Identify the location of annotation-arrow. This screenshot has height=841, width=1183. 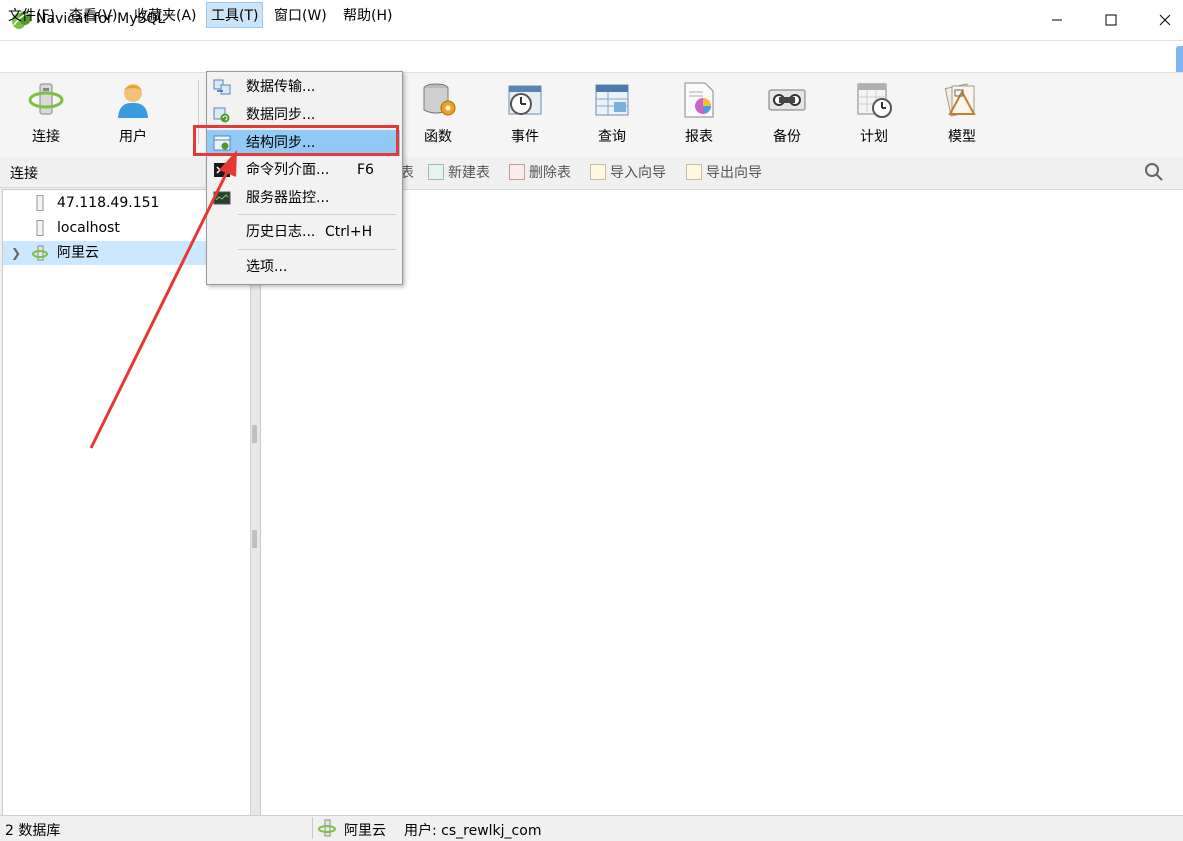
(163, 299).